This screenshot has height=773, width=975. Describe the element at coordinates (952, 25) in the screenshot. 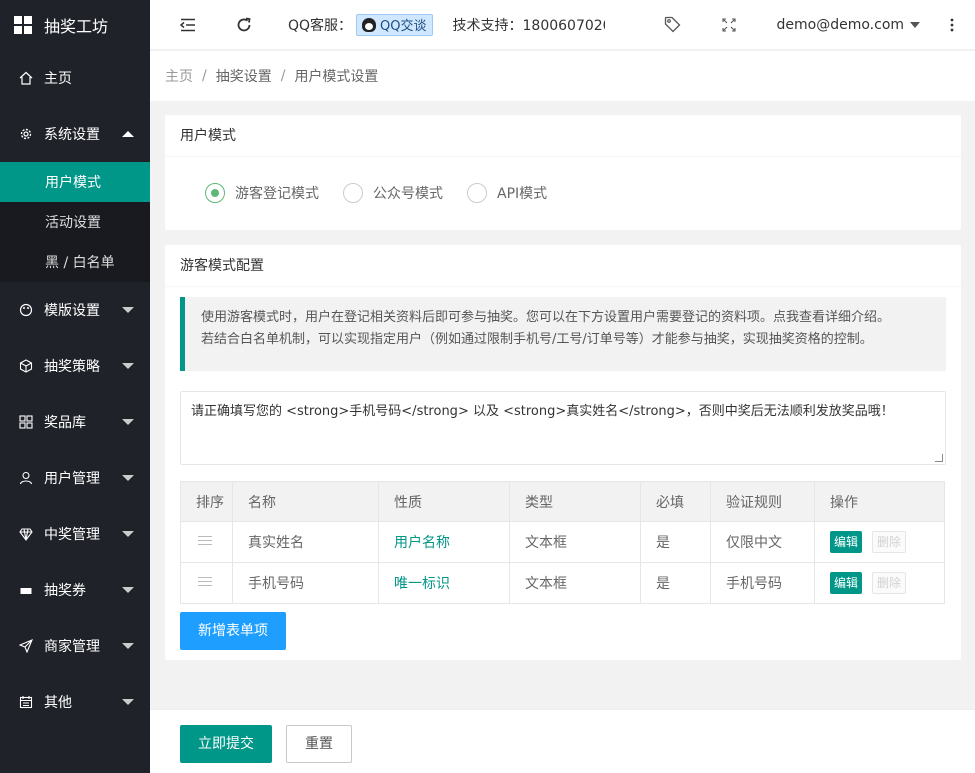

I see `more-vertical-icon` at that location.